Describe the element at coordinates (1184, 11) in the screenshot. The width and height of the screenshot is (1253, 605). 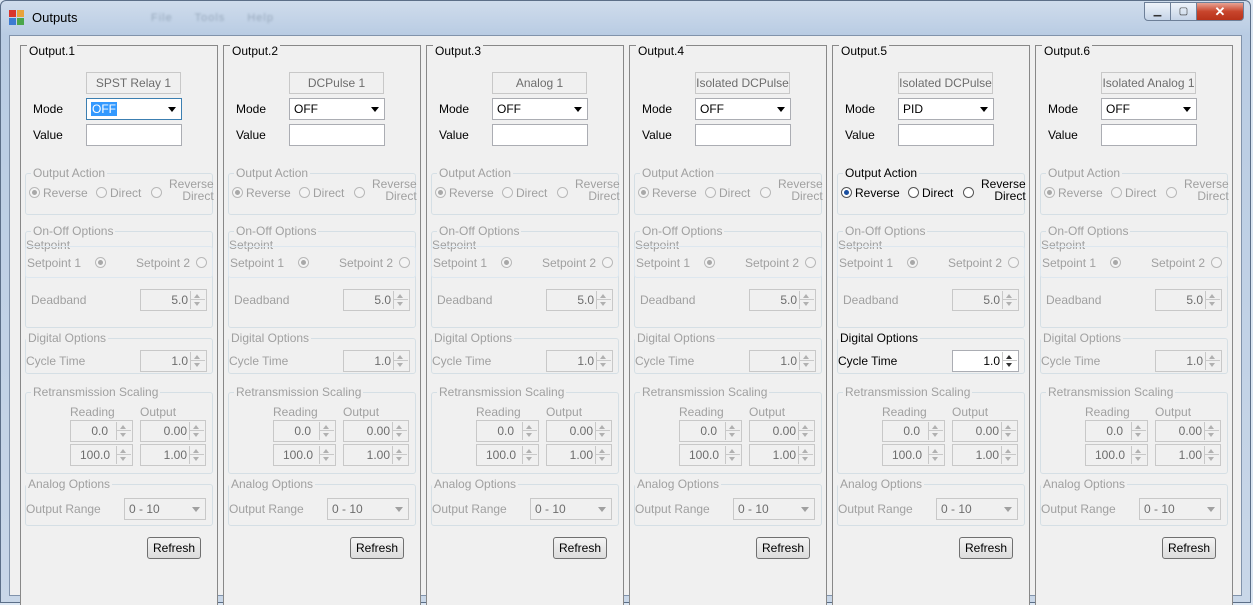
I see `maximize-button: ▢` at that location.